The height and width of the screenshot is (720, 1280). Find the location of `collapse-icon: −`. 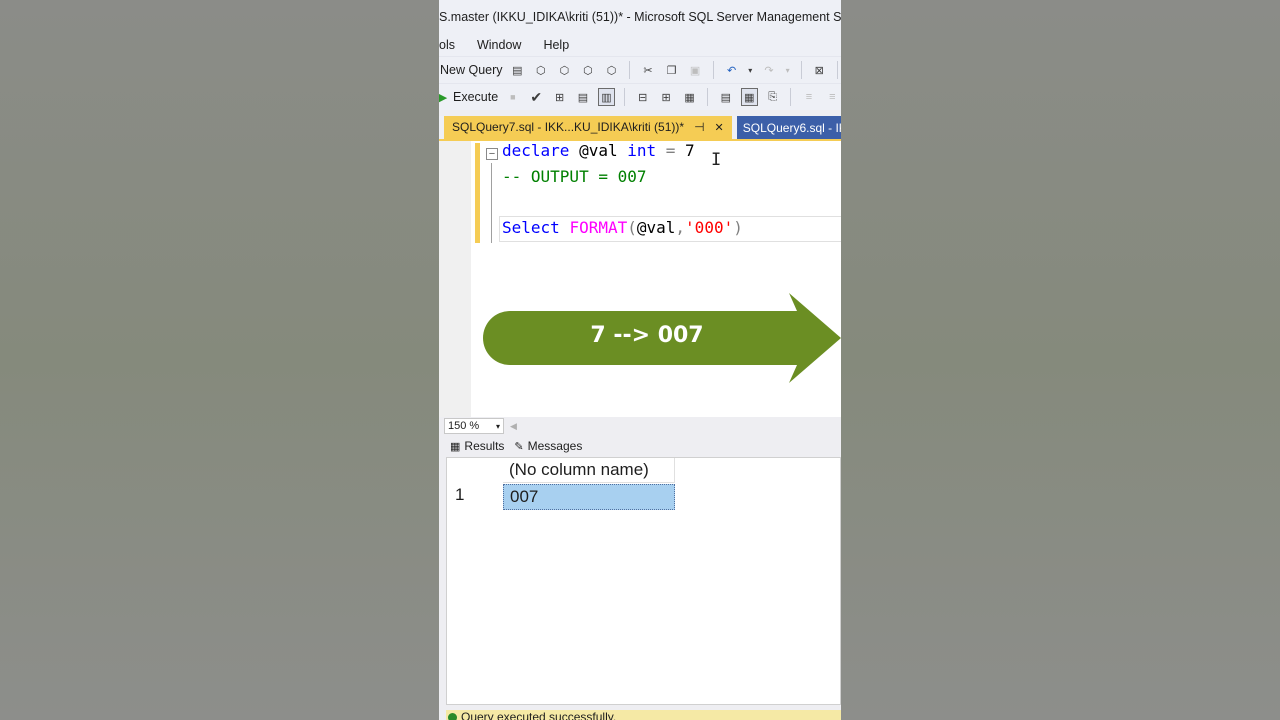

collapse-icon: − is located at coordinates (492, 154).